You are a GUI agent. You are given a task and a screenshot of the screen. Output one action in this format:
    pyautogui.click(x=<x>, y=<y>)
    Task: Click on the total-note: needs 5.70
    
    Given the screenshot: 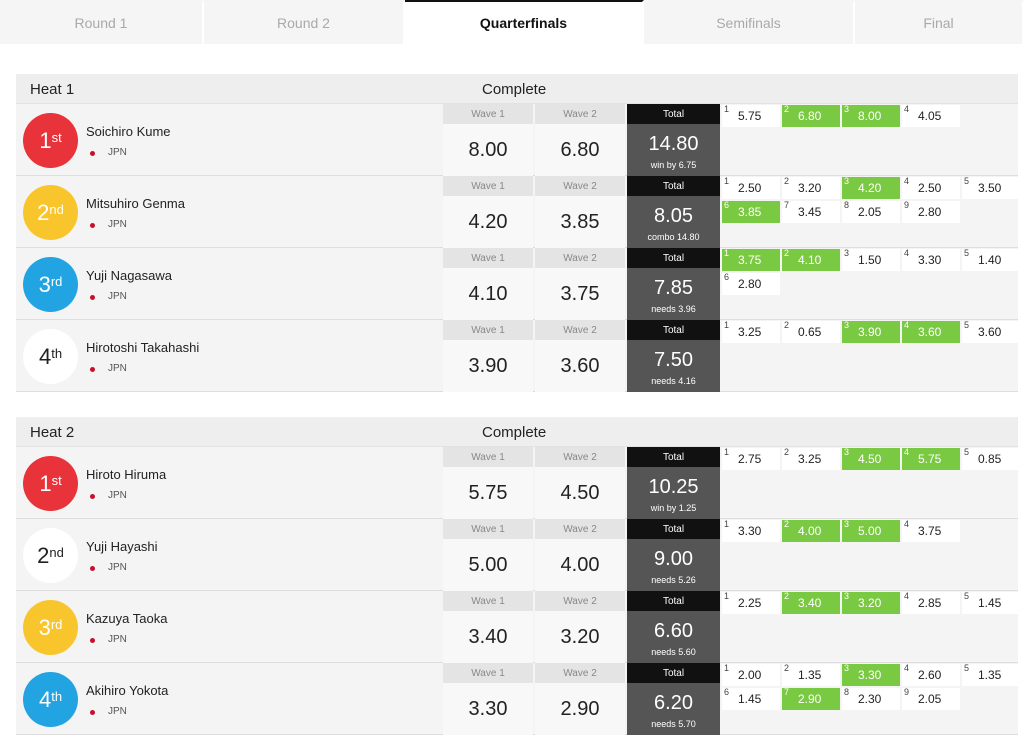 What is the action you would take?
    pyautogui.click(x=673, y=724)
    